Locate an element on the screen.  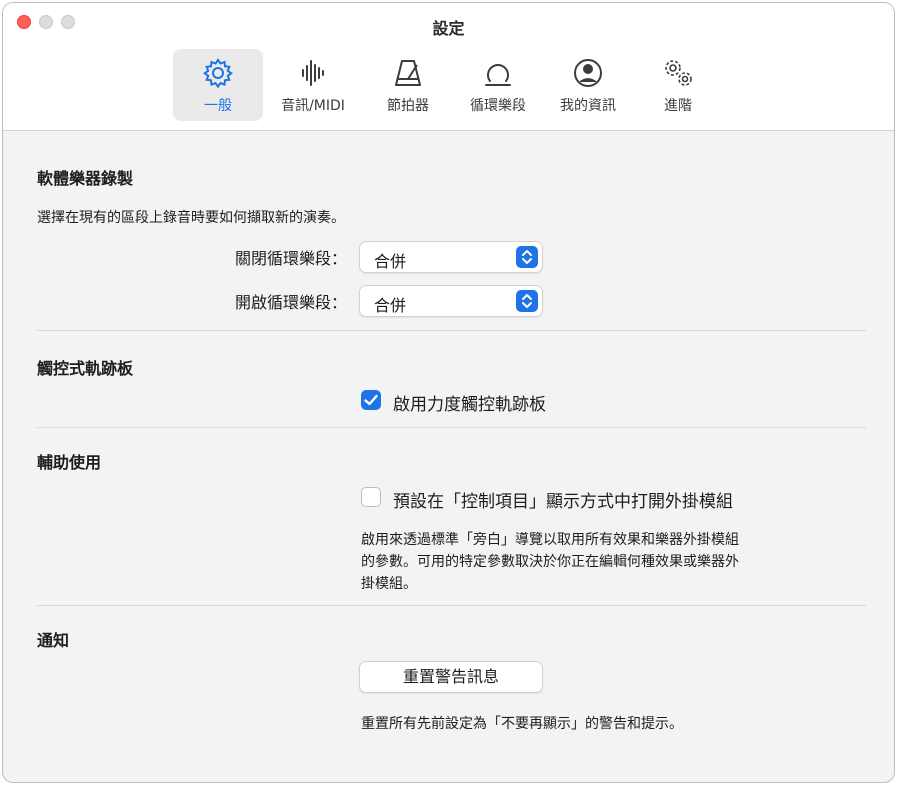
tab-advanced: 進階 is located at coordinates (678, 85).